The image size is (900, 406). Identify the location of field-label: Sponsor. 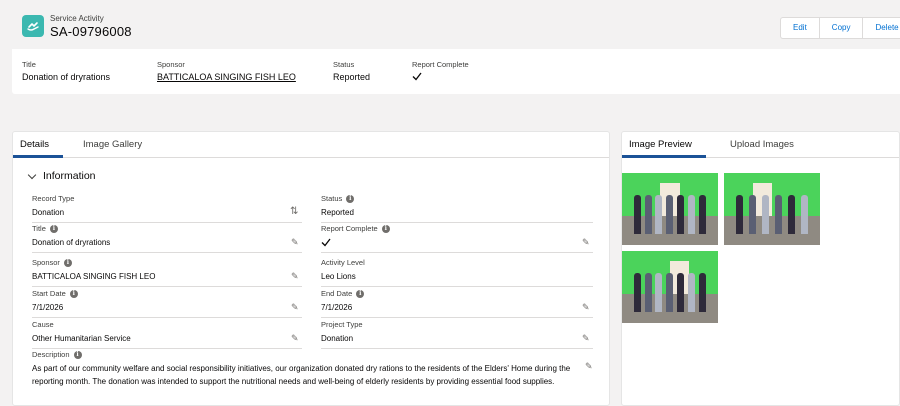
(46, 262).